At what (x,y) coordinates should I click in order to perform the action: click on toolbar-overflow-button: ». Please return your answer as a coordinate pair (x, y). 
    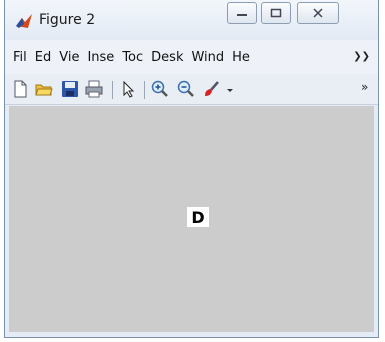
    Looking at the image, I should click on (364, 87).